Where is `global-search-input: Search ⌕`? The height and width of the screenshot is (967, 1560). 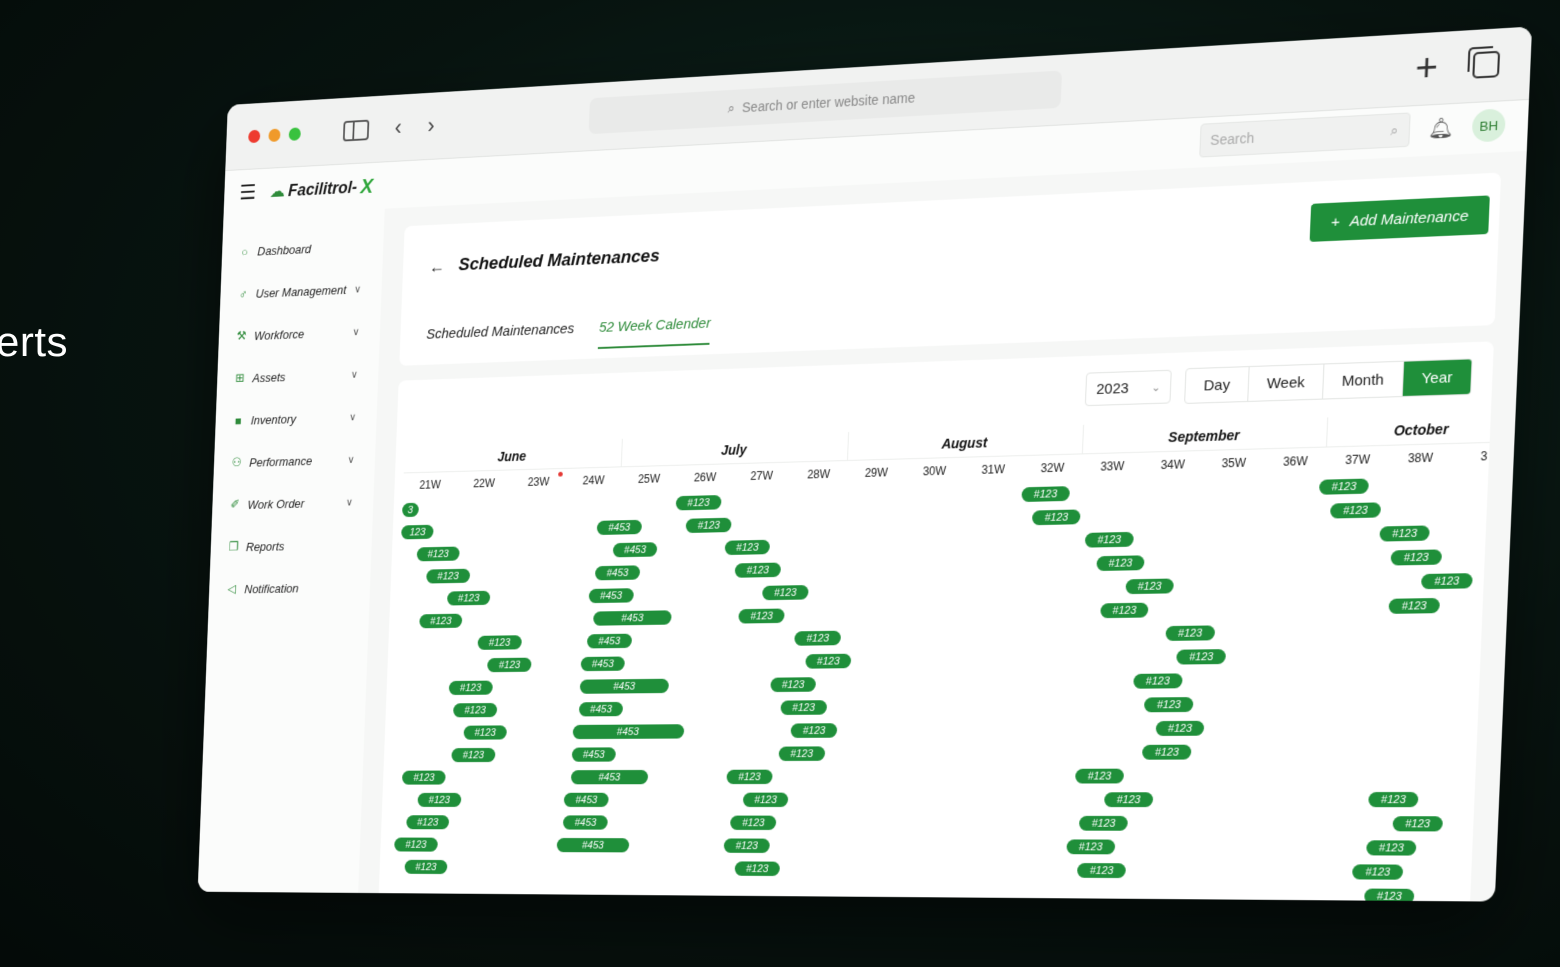 global-search-input: Search ⌕ is located at coordinates (1304, 135).